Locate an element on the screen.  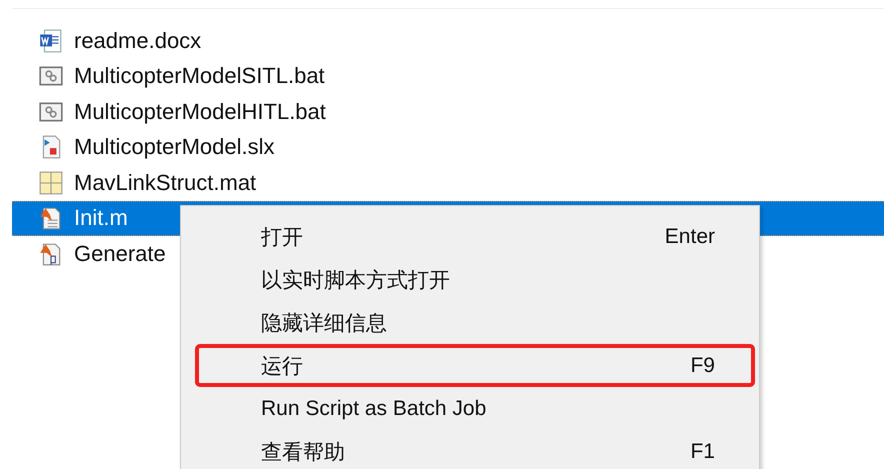
file-name: MulticopterModelHITL.bat is located at coordinates (200, 111).